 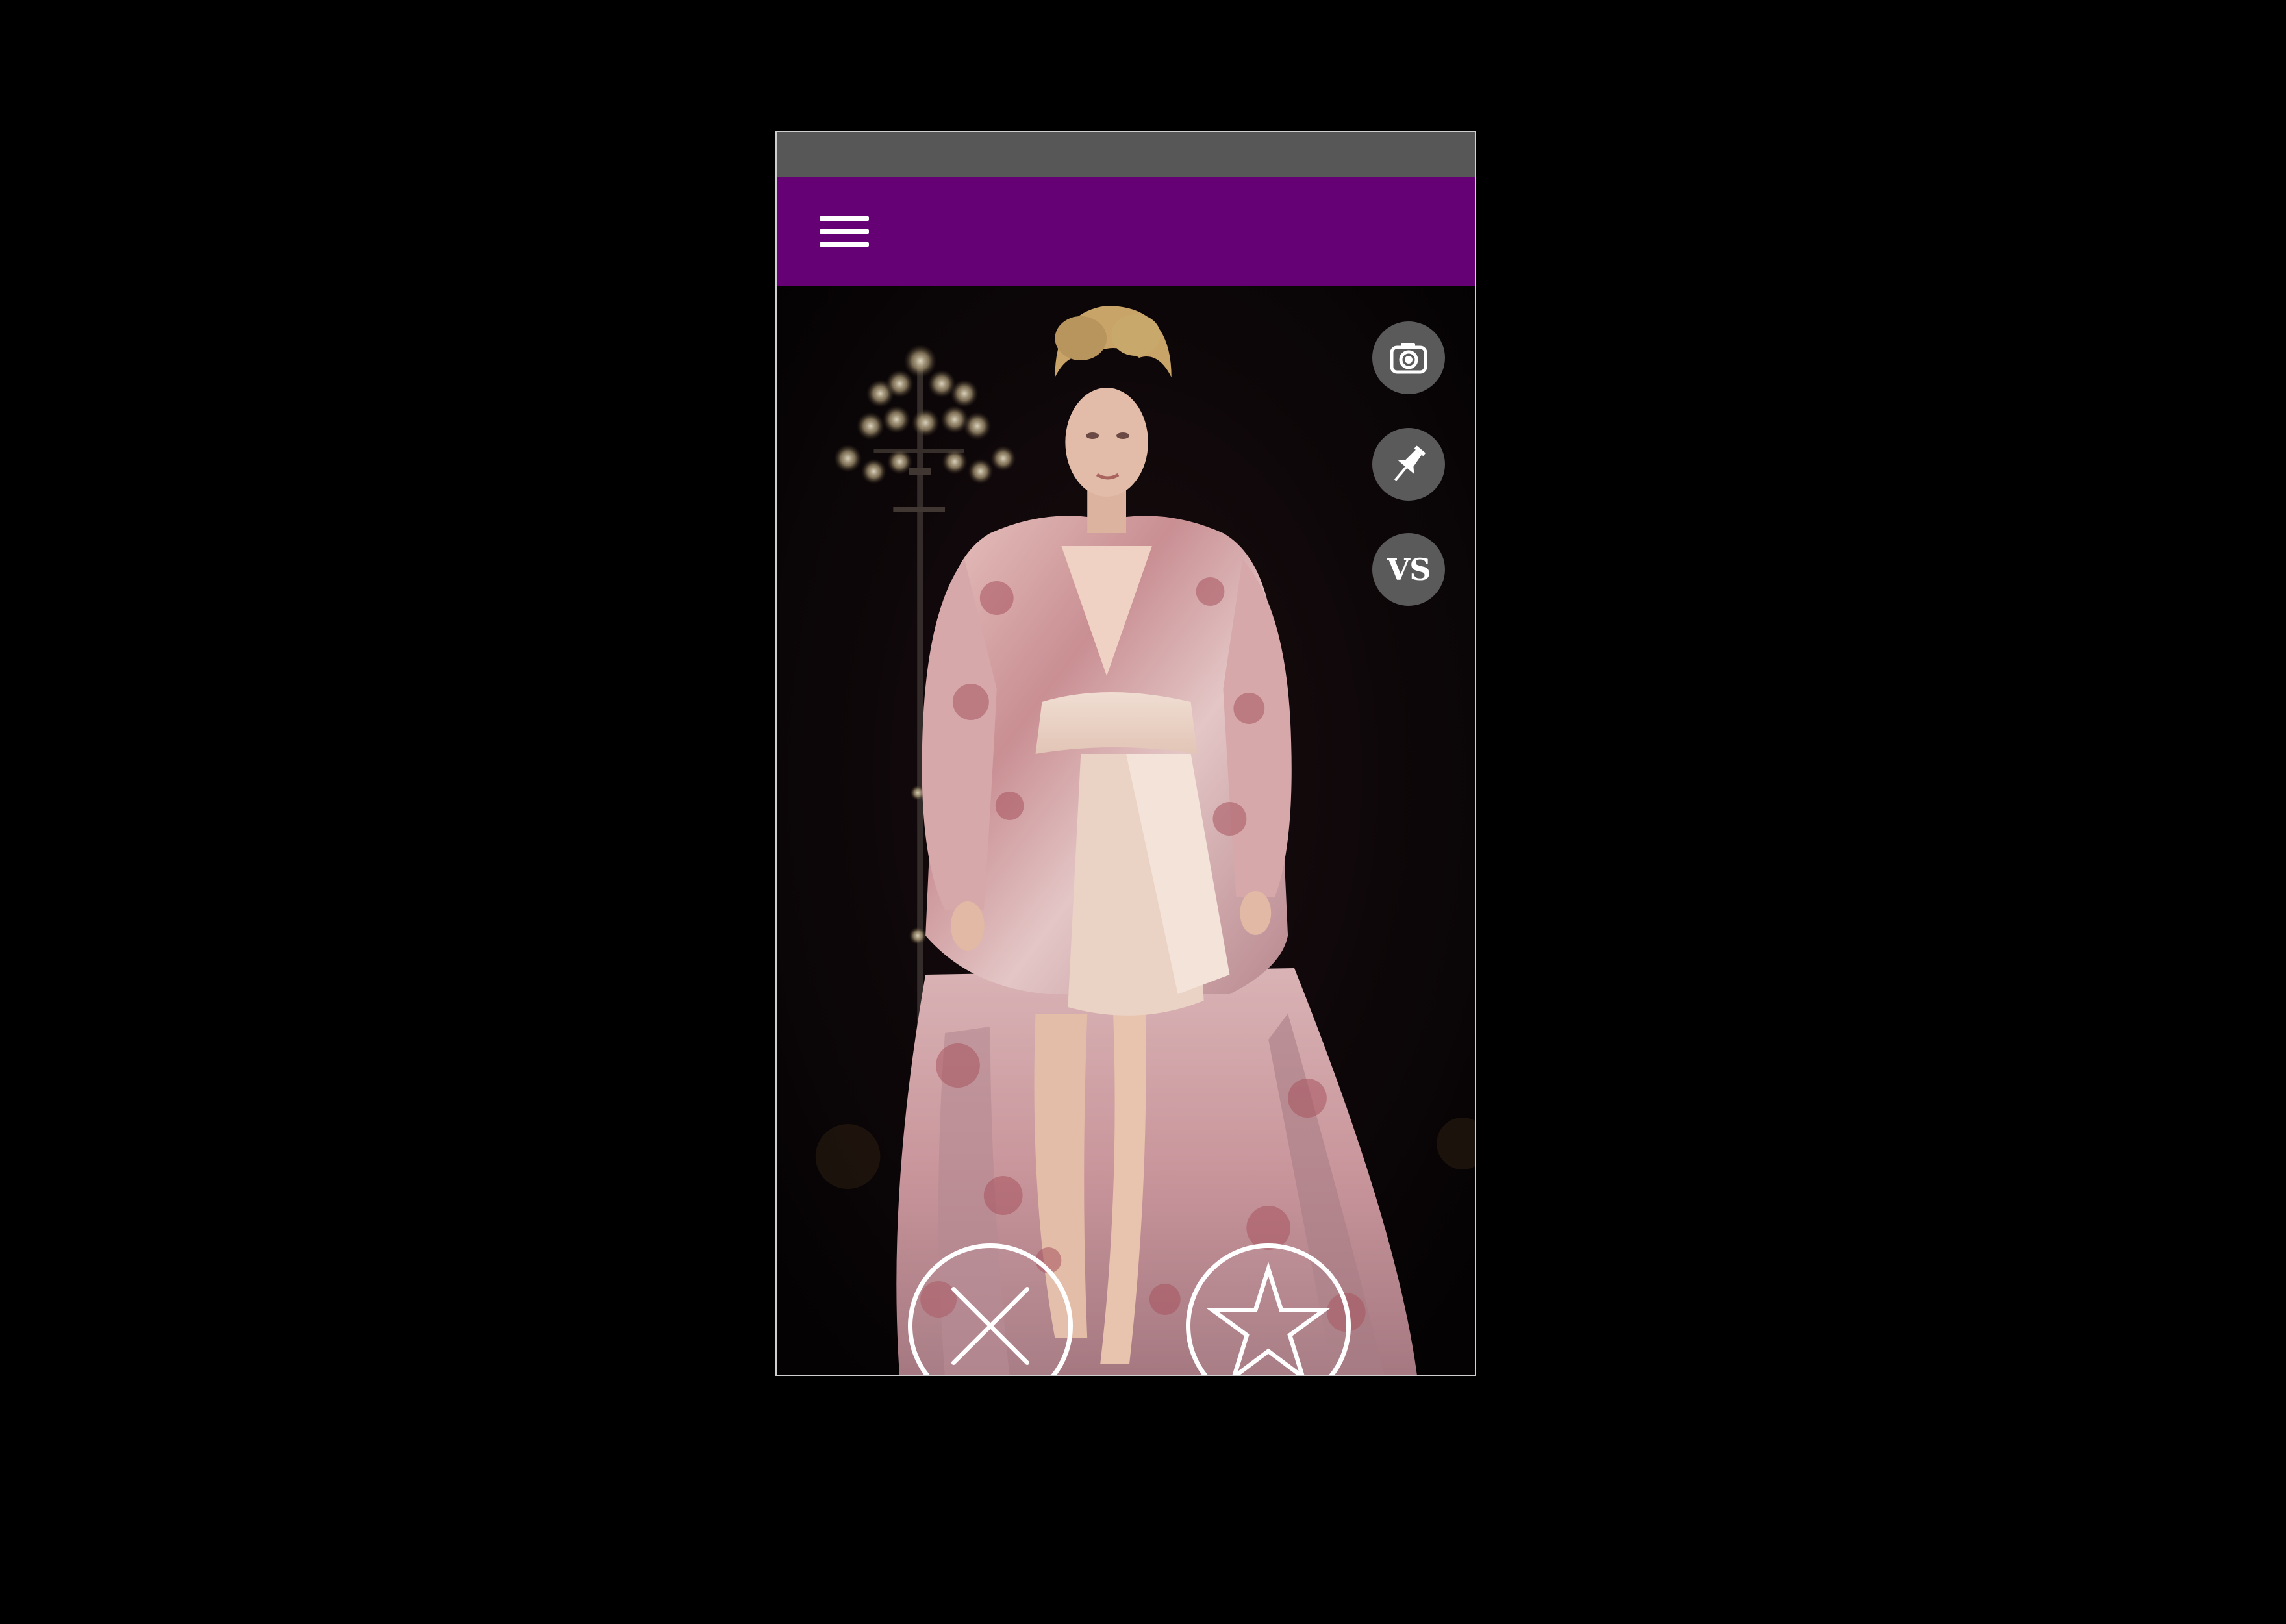 What do you see at coordinates (990, 1326) in the screenshot?
I see `close-x-icon` at bounding box center [990, 1326].